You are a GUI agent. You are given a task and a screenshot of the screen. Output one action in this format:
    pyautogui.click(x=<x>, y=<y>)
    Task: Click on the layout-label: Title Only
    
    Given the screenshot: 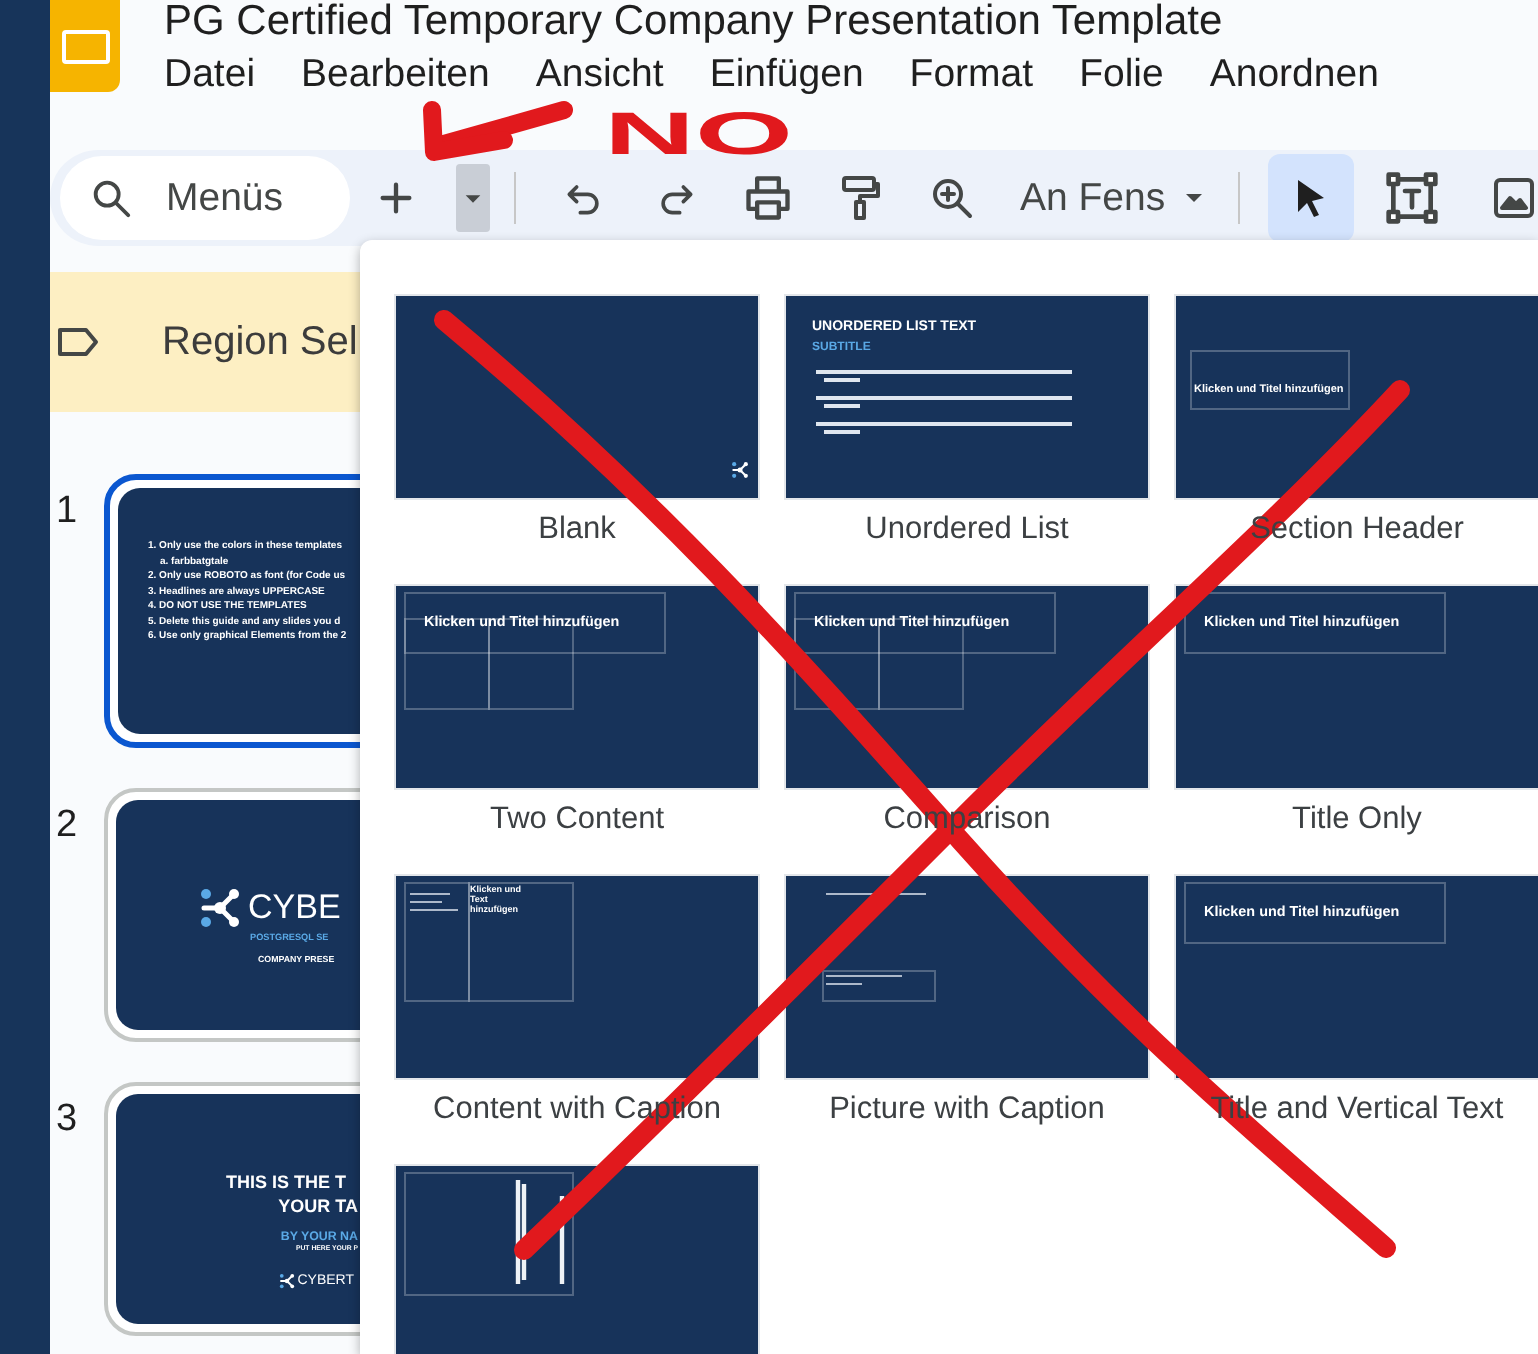 What is the action you would take?
    pyautogui.click(x=1357, y=821)
    